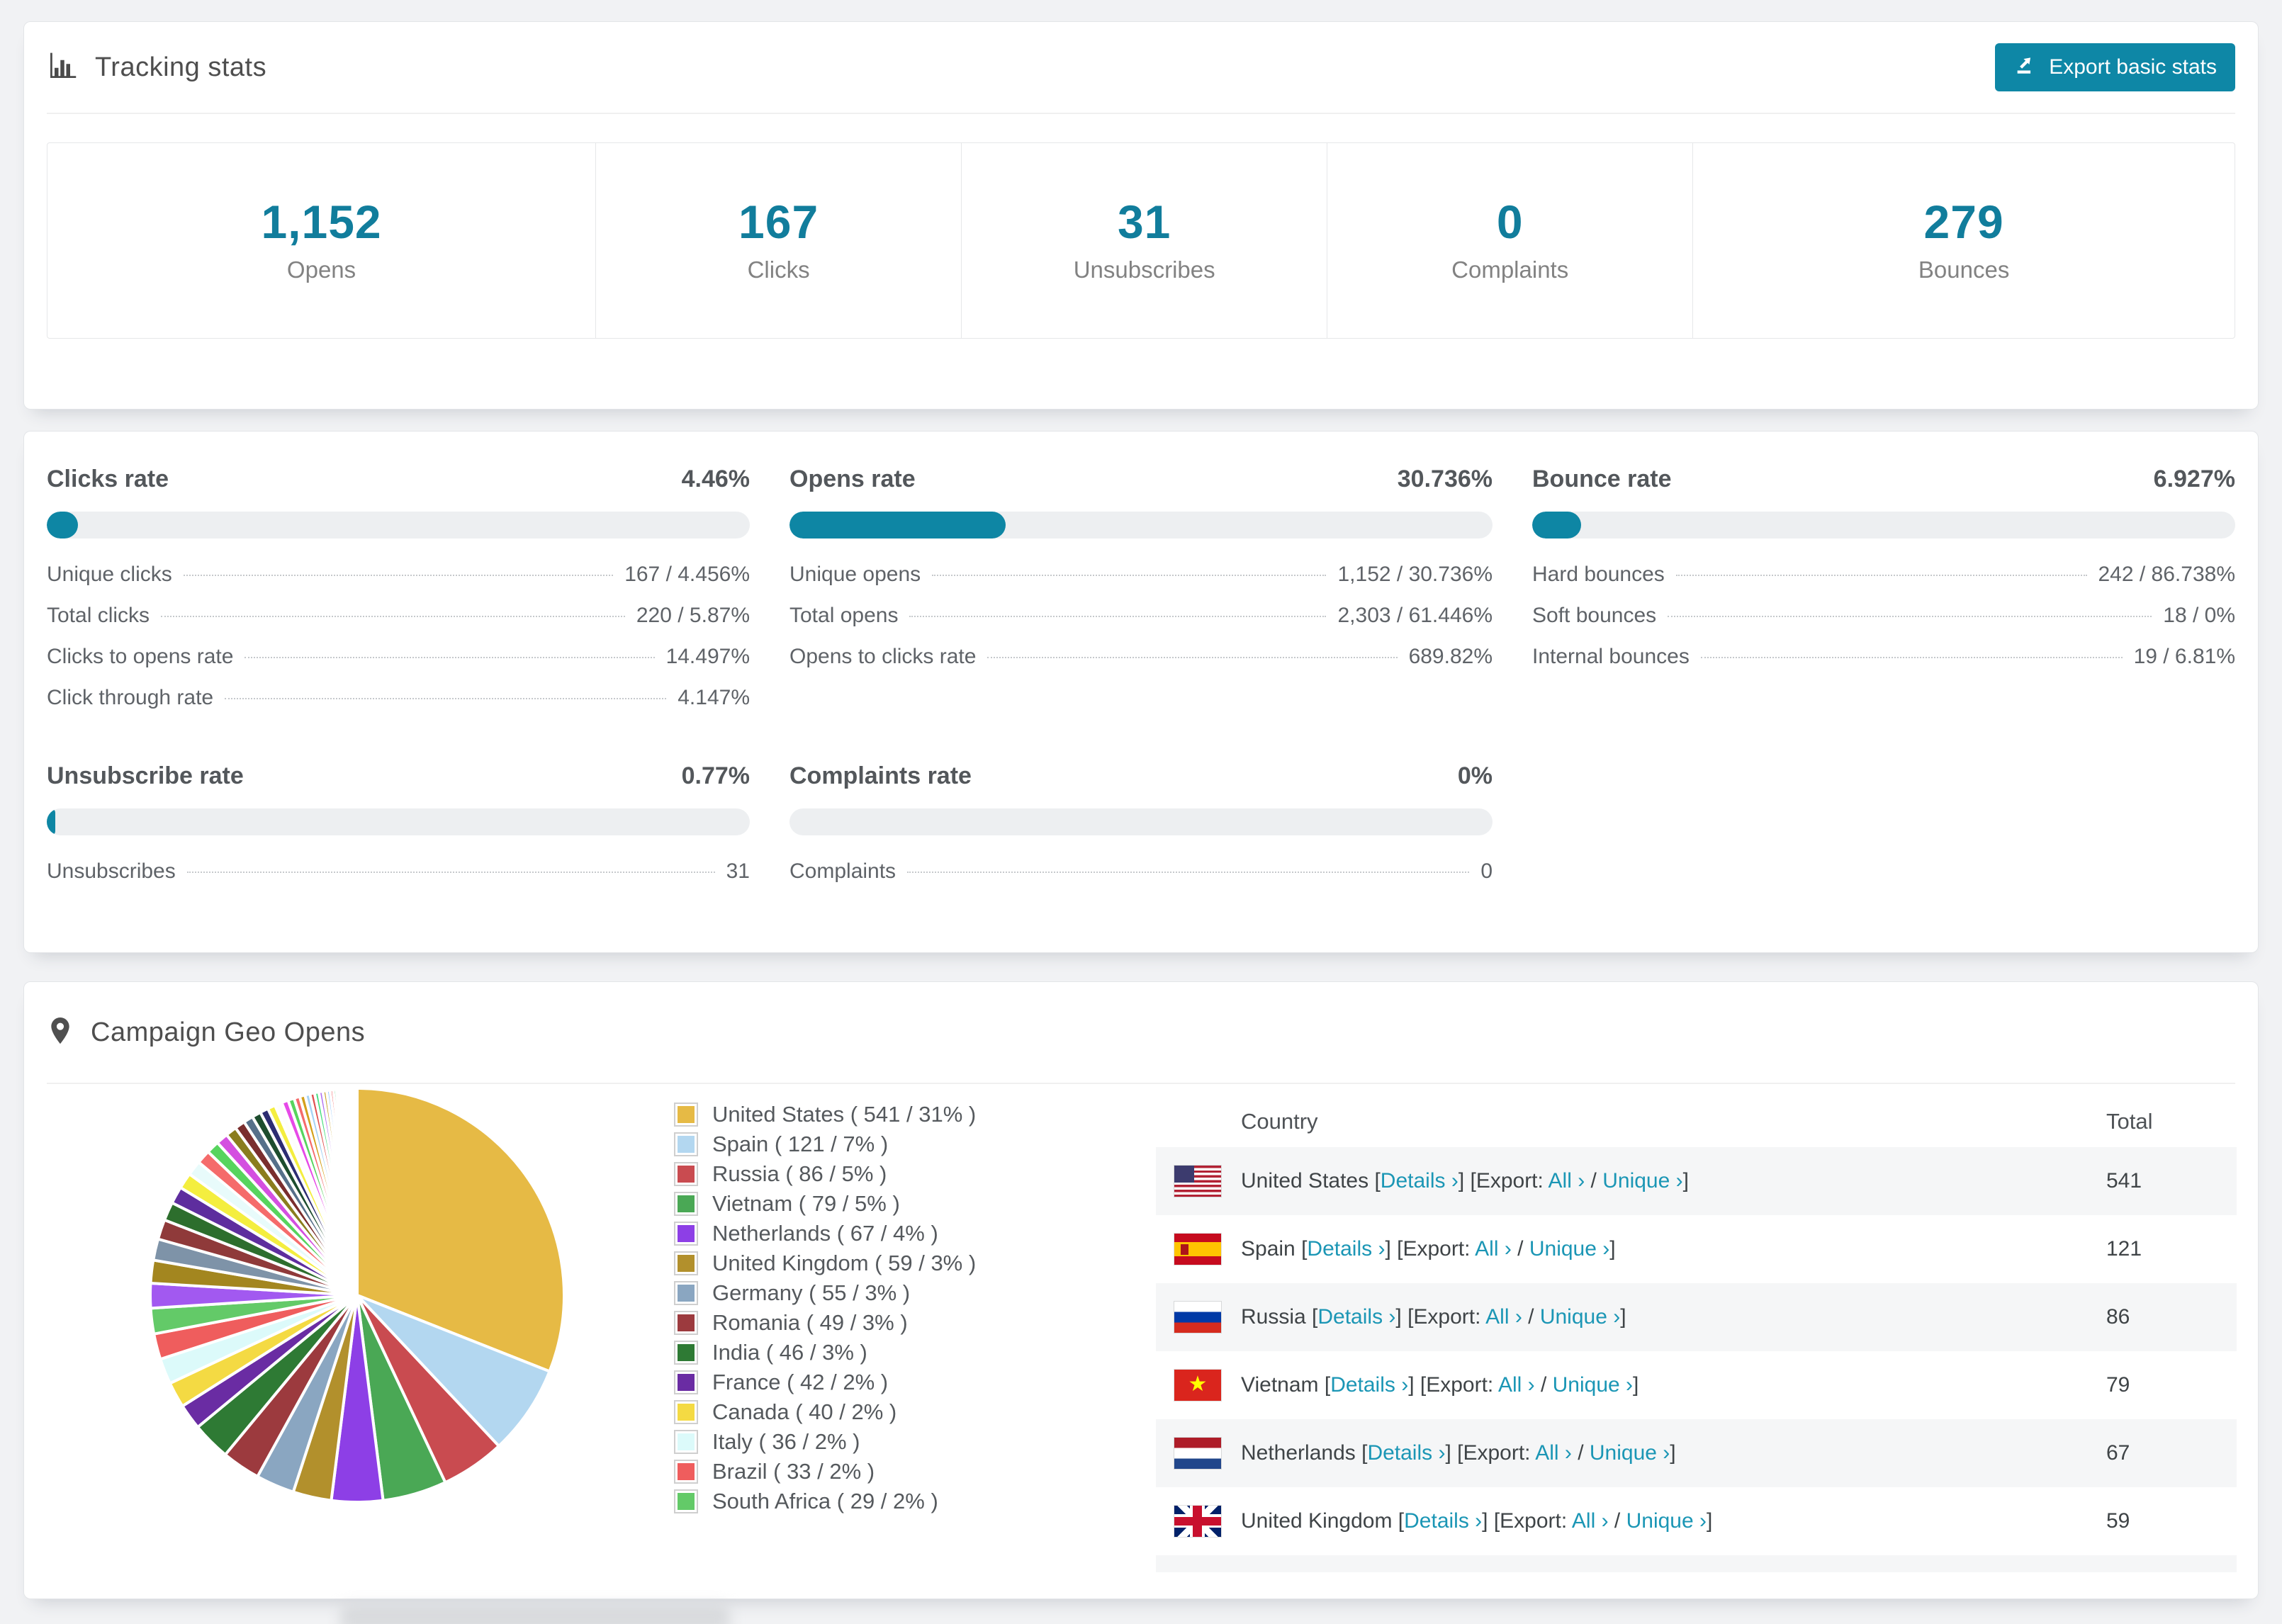 The height and width of the screenshot is (1624, 2282). What do you see at coordinates (60, 1032) in the screenshot?
I see `map-pin-icon` at bounding box center [60, 1032].